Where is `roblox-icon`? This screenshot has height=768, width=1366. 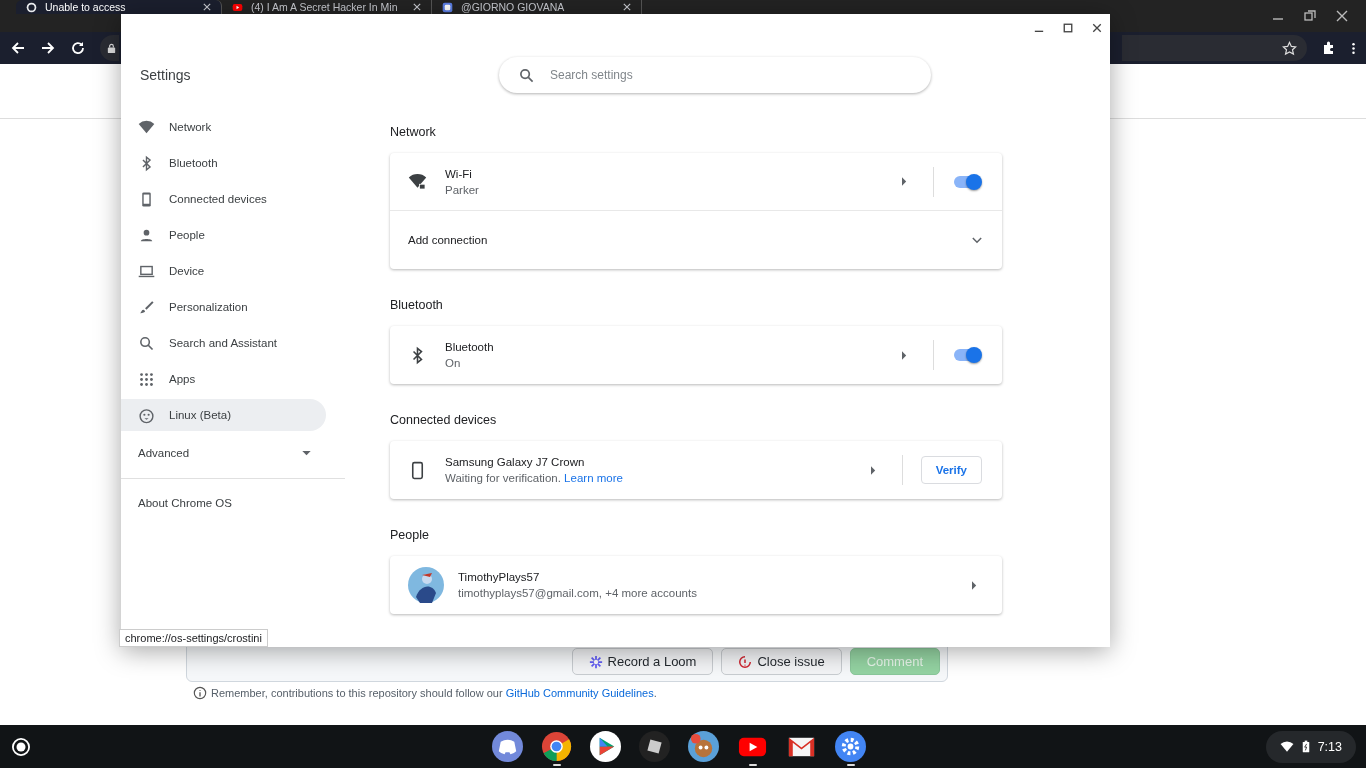
roblox-icon is located at coordinates (654, 746).